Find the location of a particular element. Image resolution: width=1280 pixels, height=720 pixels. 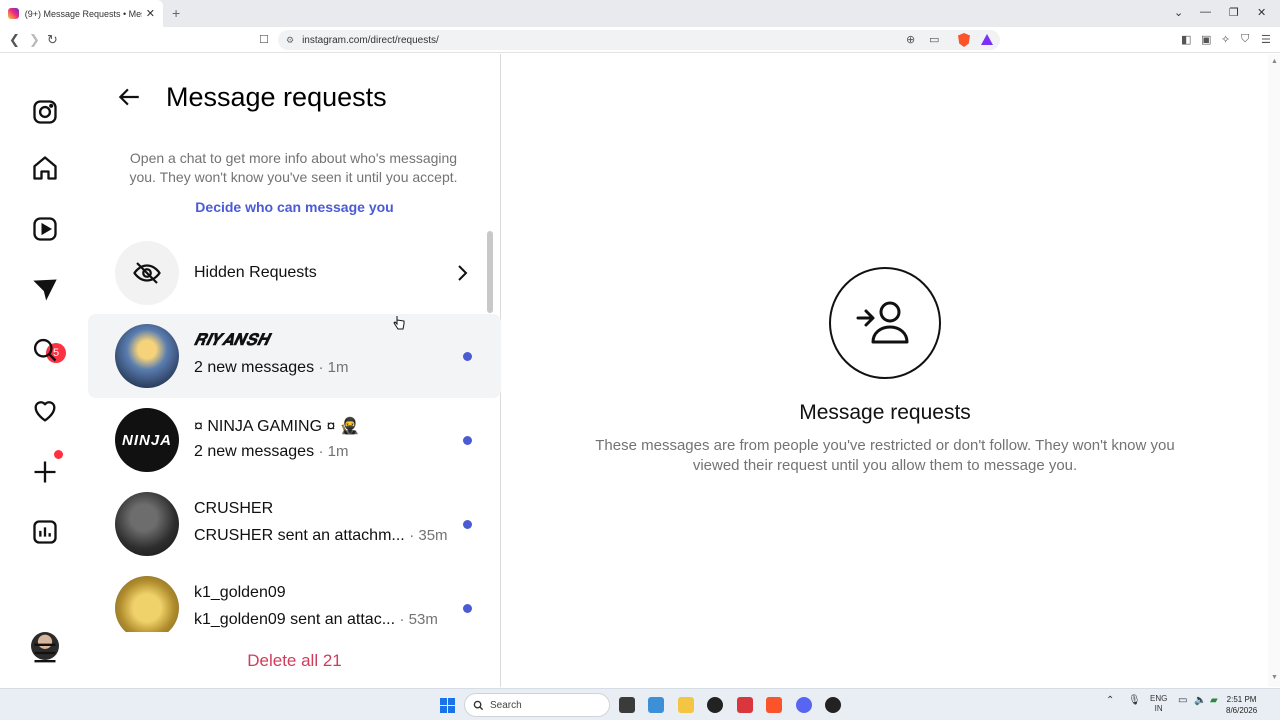

more-menu-icon is located at coordinates (45, 653).